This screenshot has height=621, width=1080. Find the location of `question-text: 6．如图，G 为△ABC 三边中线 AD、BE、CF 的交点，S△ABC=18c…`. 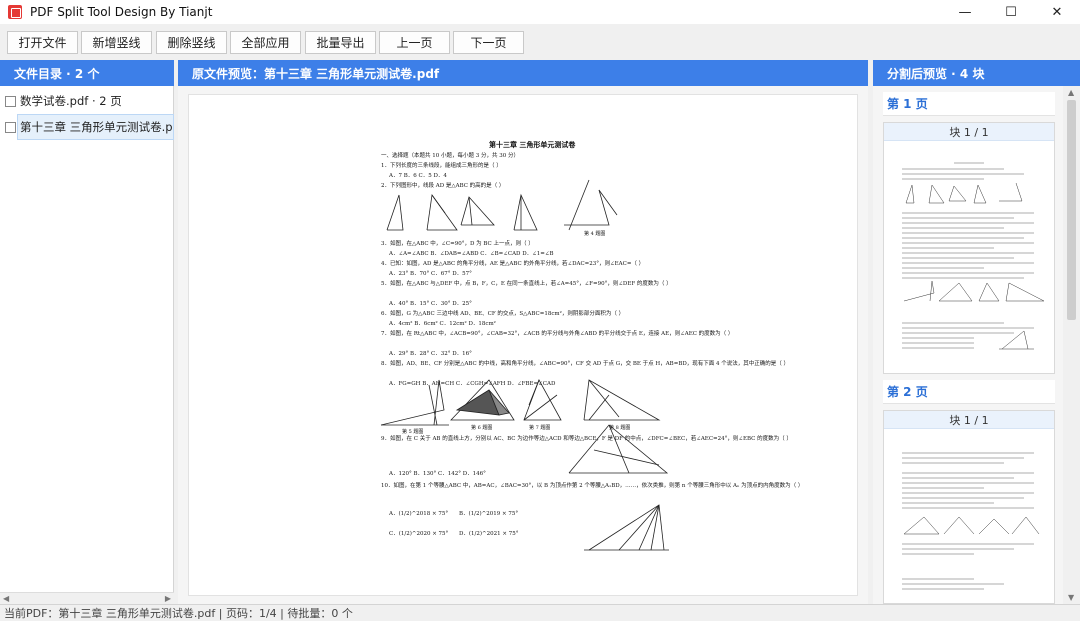

question-text: 6．如图，G 为△ABC 三边中线 AD、BE、CF 的交点，S△ABC=18c… is located at coordinates (502, 313).